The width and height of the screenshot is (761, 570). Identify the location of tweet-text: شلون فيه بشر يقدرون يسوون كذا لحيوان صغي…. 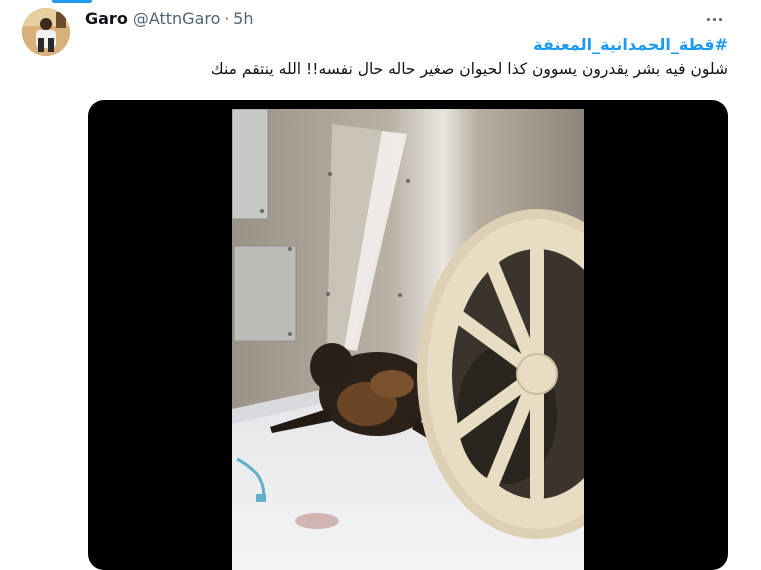
(469, 69).